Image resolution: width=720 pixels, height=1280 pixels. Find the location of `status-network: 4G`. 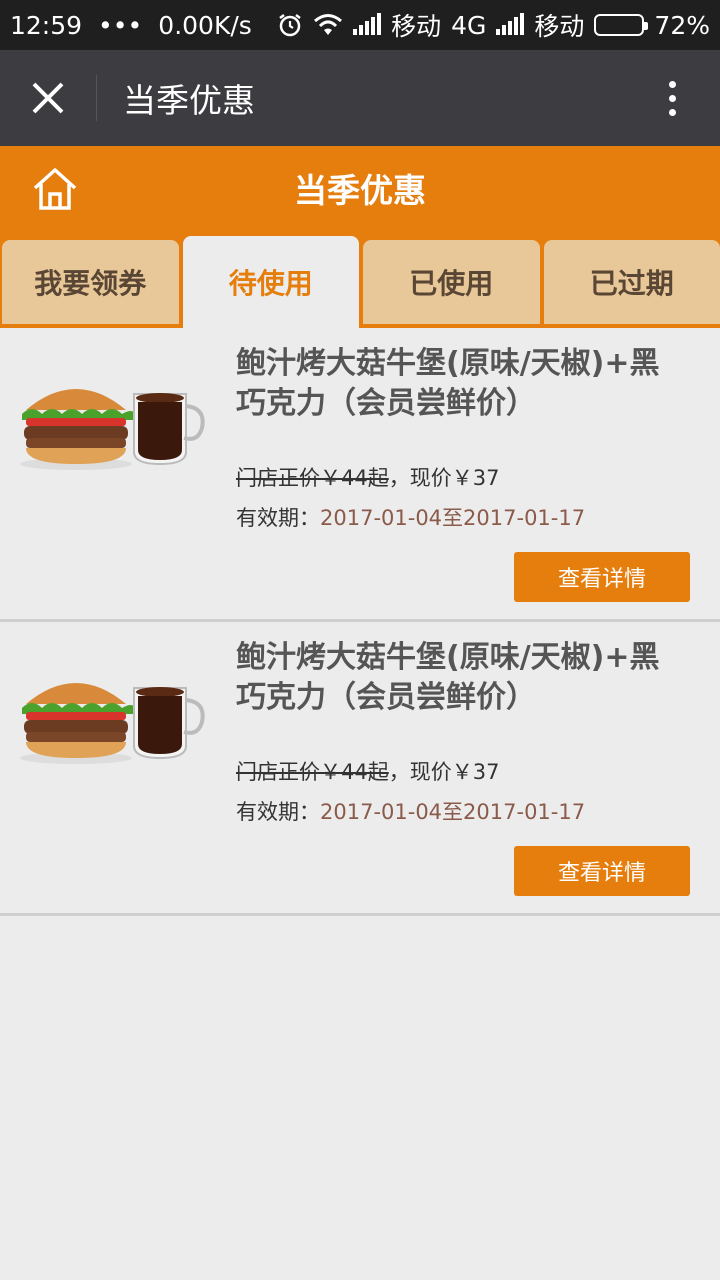

status-network: 4G is located at coordinates (469, 25).